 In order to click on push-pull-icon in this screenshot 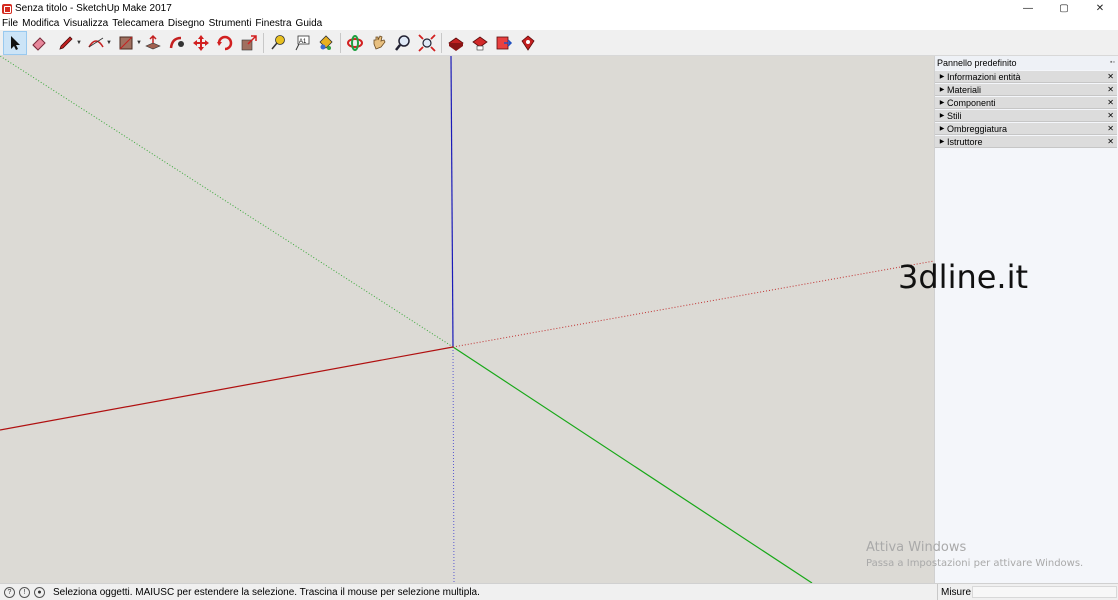, I will do `click(153, 41)`.